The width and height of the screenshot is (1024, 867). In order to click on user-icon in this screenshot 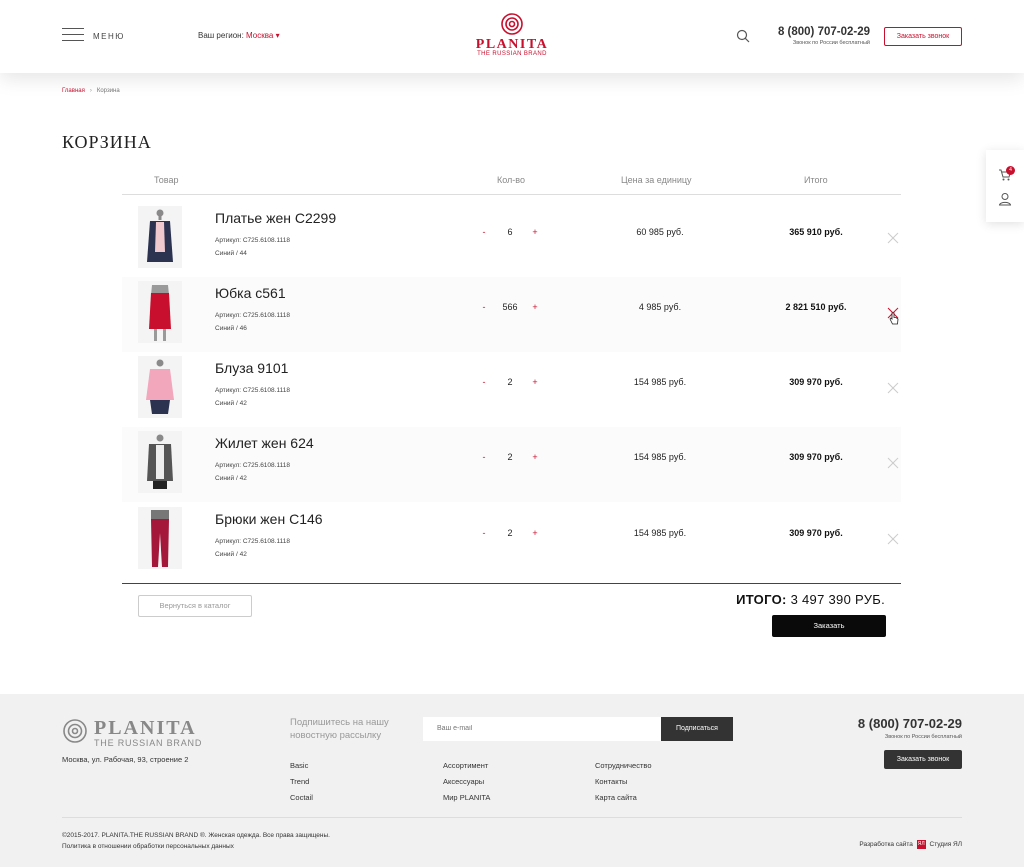, I will do `click(1005, 199)`.